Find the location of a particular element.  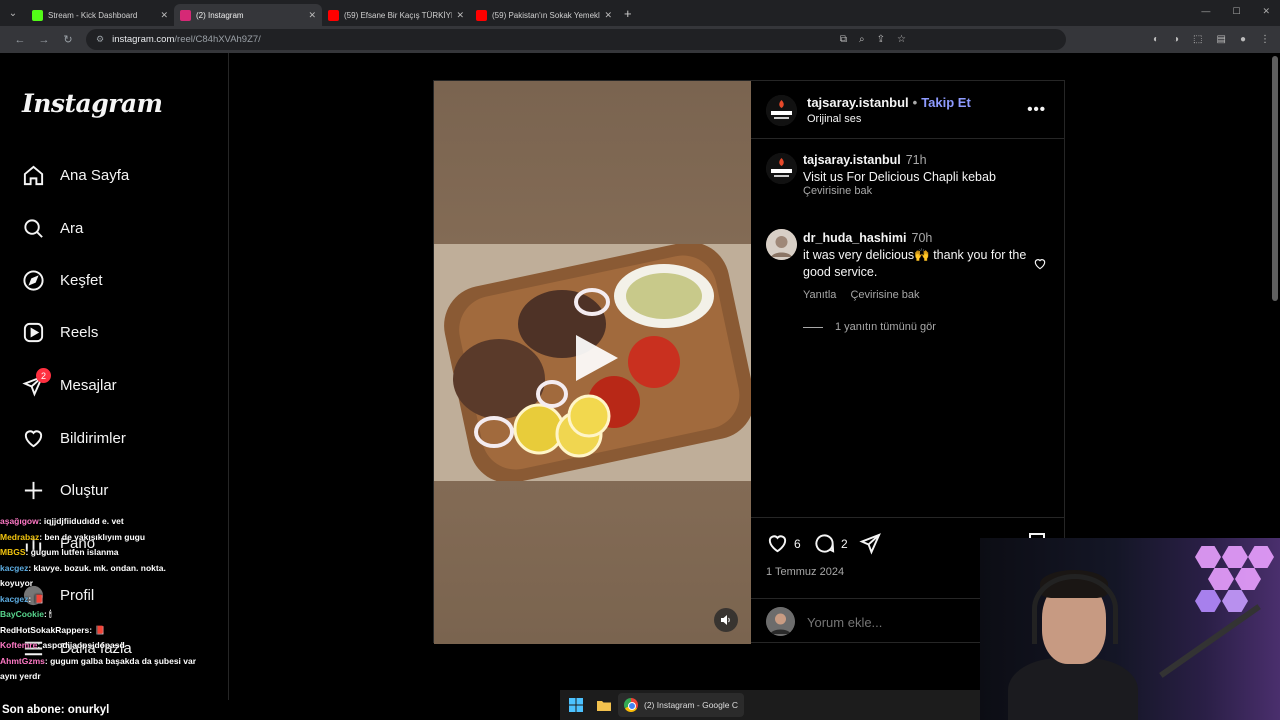

instagram-logo: Instagram is located at coordinates (92, 103).